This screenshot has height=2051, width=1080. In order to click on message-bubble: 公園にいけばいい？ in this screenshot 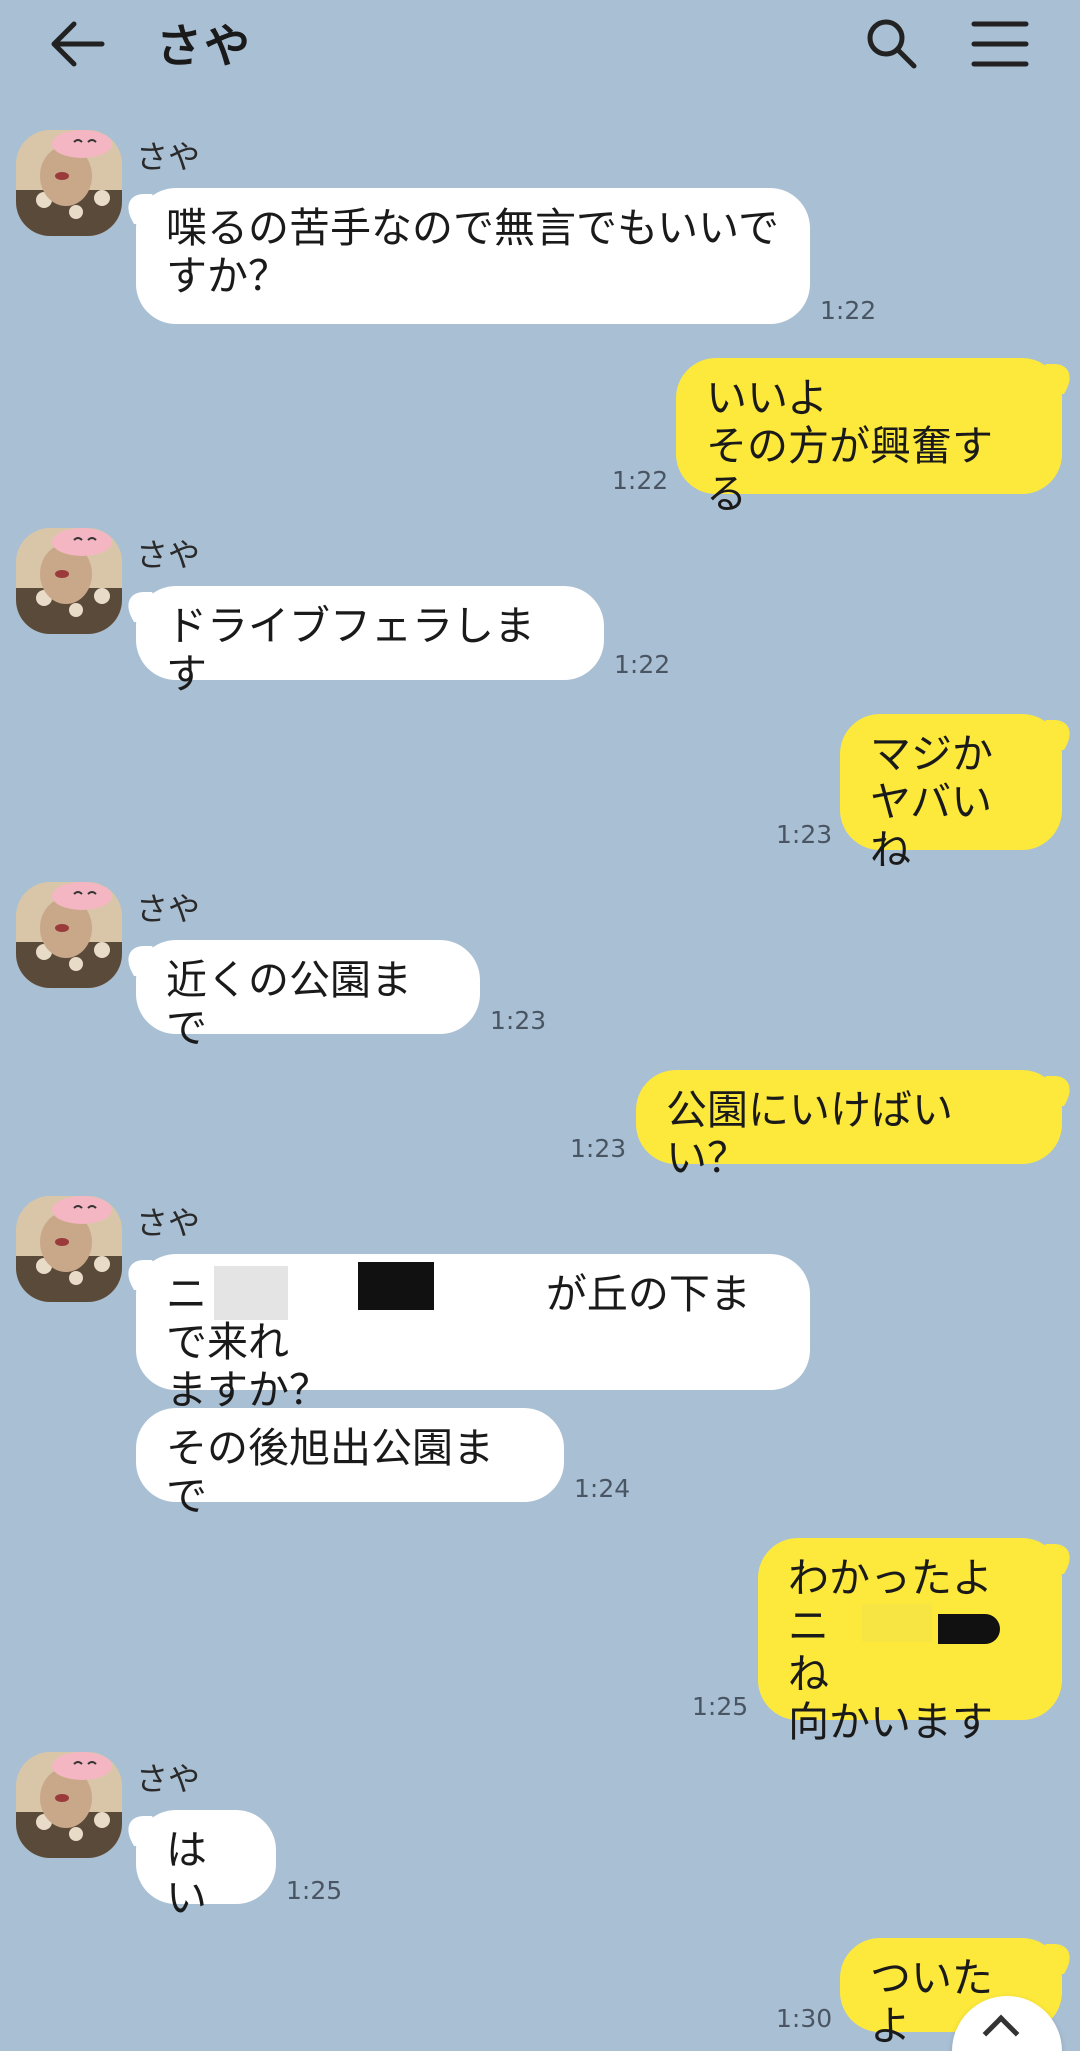, I will do `click(849, 1126)`.